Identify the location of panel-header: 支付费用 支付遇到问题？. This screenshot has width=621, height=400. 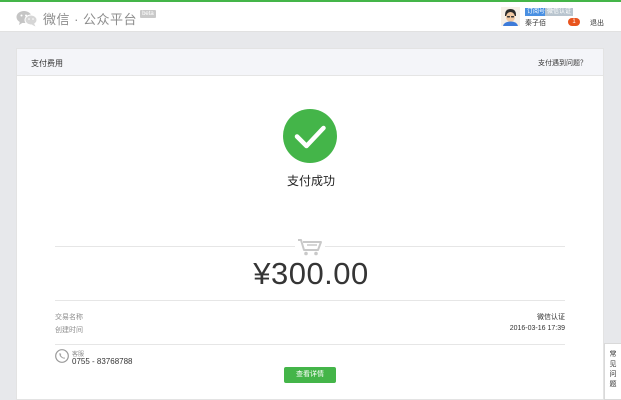
(310, 62).